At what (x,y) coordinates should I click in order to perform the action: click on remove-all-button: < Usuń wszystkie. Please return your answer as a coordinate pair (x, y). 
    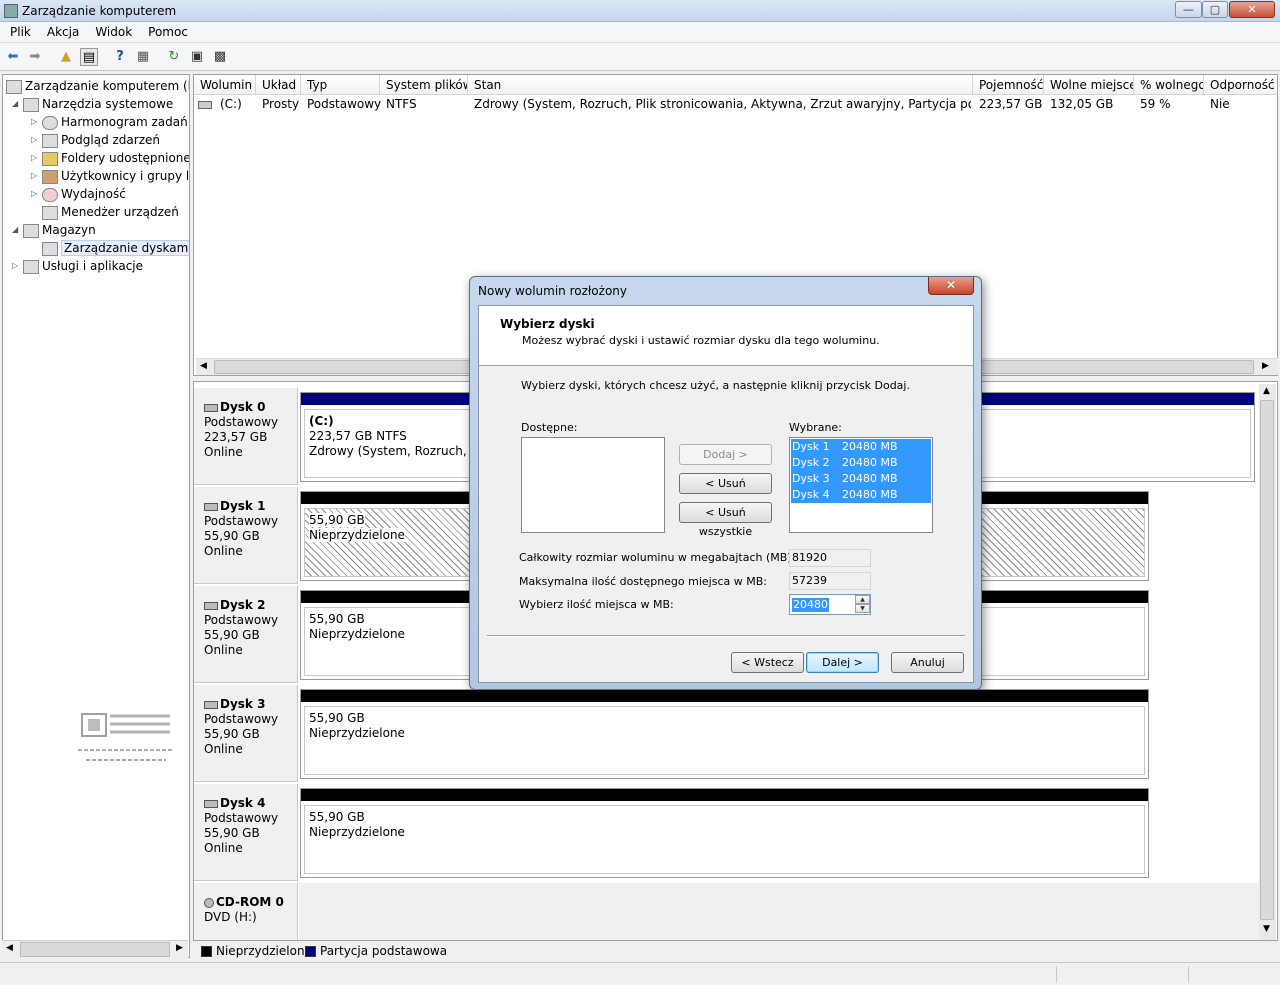
    Looking at the image, I should click on (725, 520).